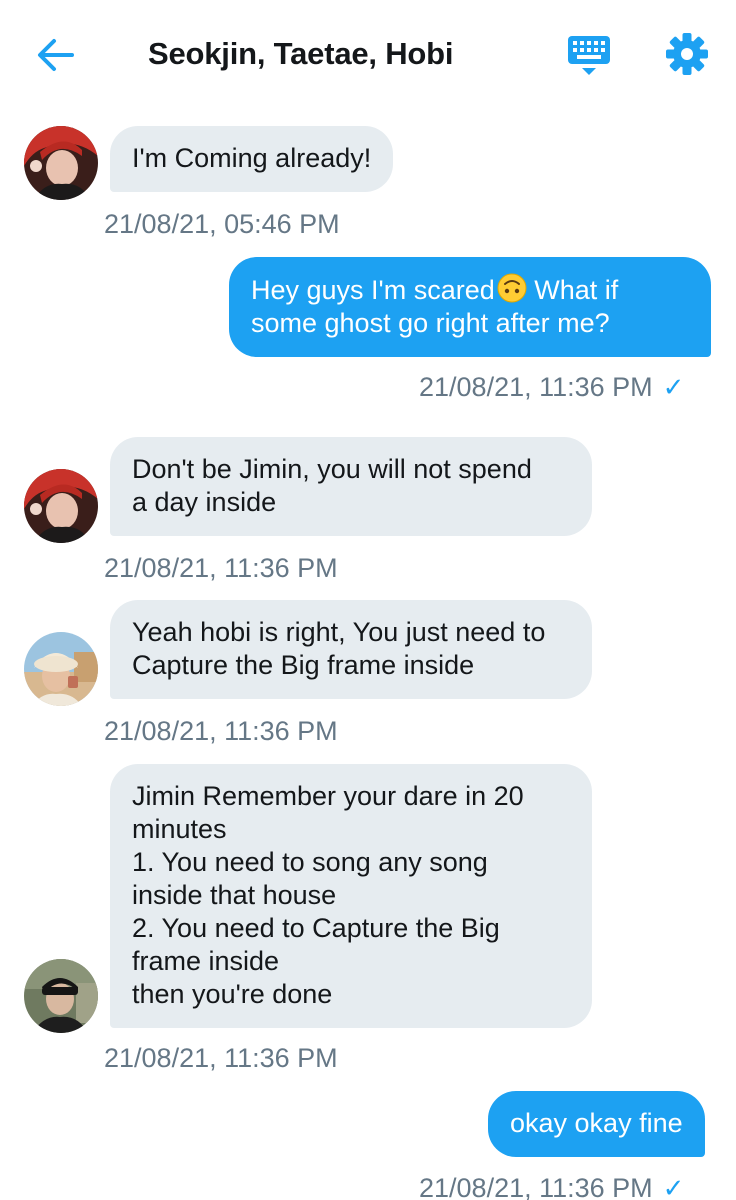  What do you see at coordinates (252, 159) in the screenshot?
I see `message-bubble-1: I'm Coming already!` at bounding box center [252, 159].